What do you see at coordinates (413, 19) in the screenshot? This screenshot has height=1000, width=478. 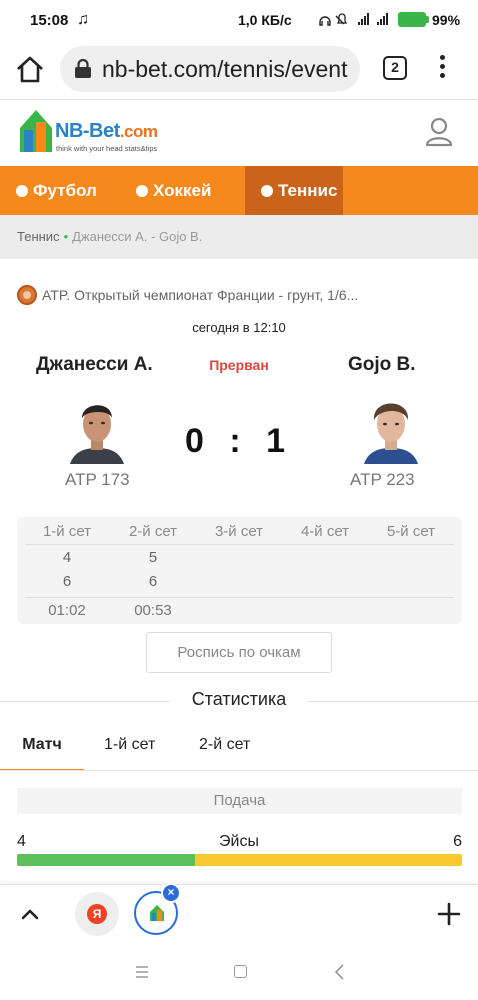 I see `battery-icon` at bounding box center [413, 19].